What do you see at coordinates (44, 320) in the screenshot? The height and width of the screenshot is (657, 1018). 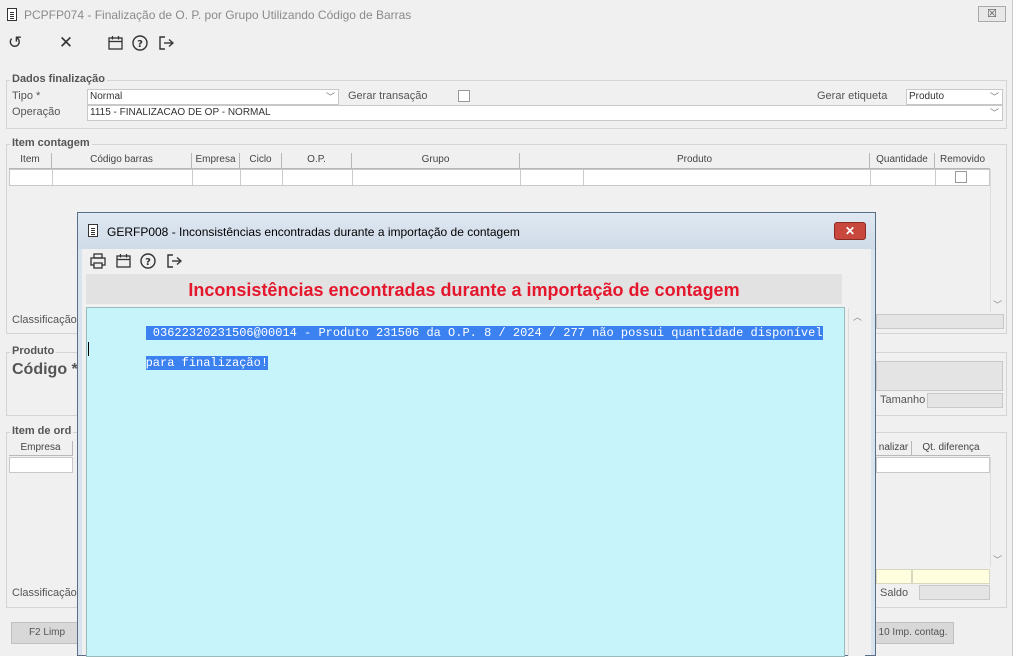 I see `classificacao-label: Classificação` at bounding box center [44, 320].